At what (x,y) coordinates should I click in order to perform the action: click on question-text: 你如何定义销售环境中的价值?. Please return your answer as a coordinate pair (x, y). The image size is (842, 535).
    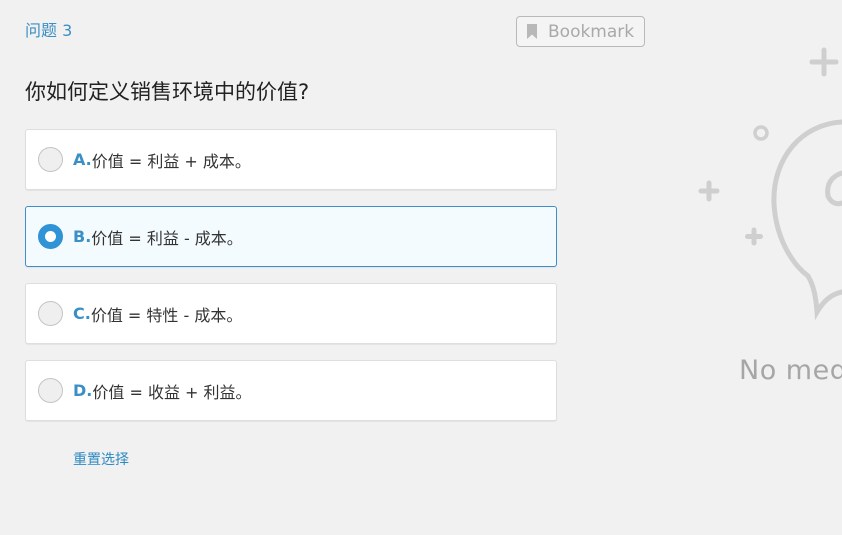
    Looking at the image, I should click on (167, 92).